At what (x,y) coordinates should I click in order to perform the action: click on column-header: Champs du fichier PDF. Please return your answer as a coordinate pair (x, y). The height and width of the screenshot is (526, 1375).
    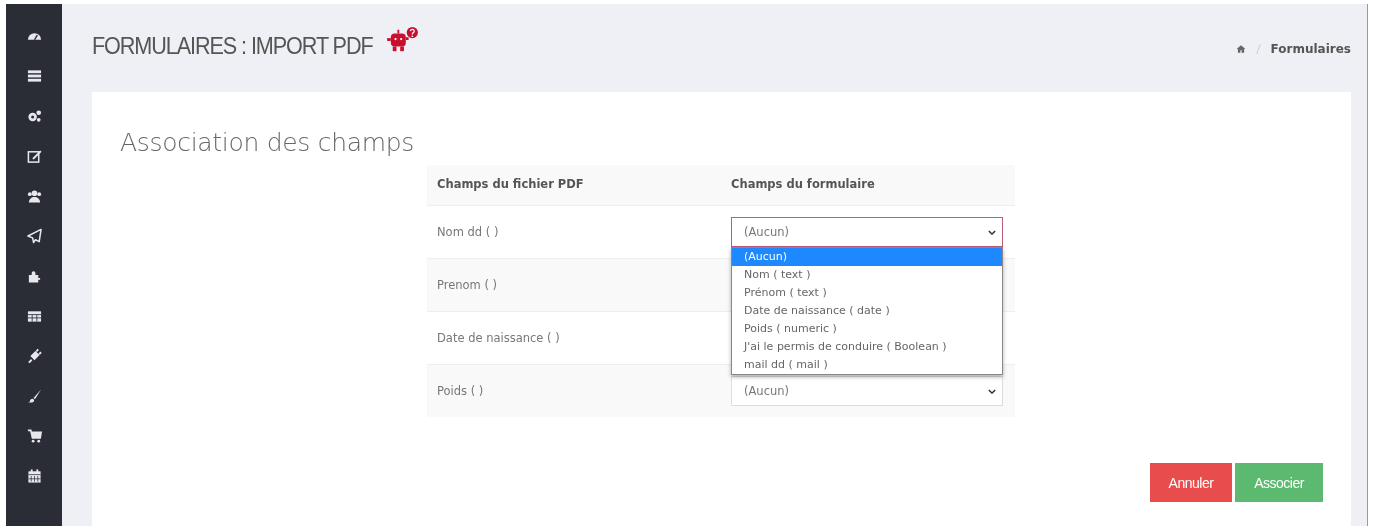
    Looking at the image, I should click on (510, 184).